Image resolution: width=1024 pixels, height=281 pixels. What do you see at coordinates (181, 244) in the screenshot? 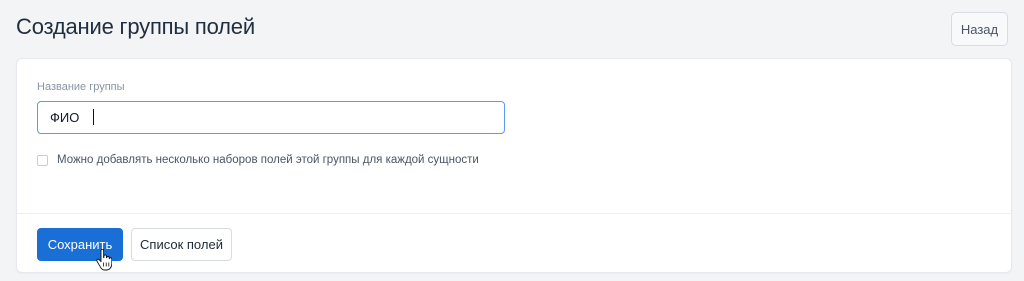
I see `fields-list-button: Список полей` at bounding box center [181, 244].